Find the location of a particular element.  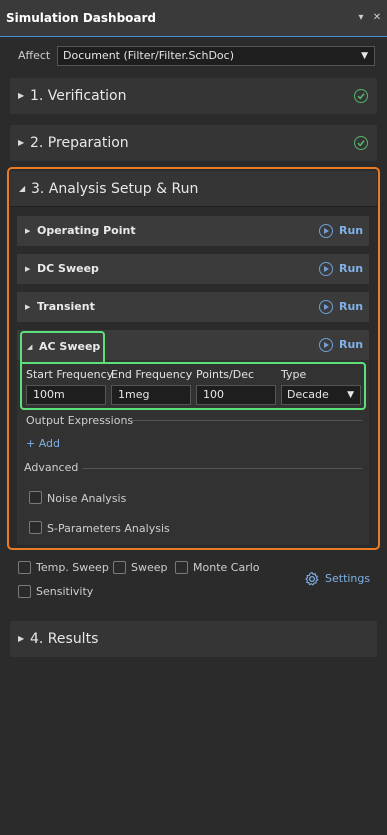

section-results: ▶ 4. Results is located at coordinates (193, 639).